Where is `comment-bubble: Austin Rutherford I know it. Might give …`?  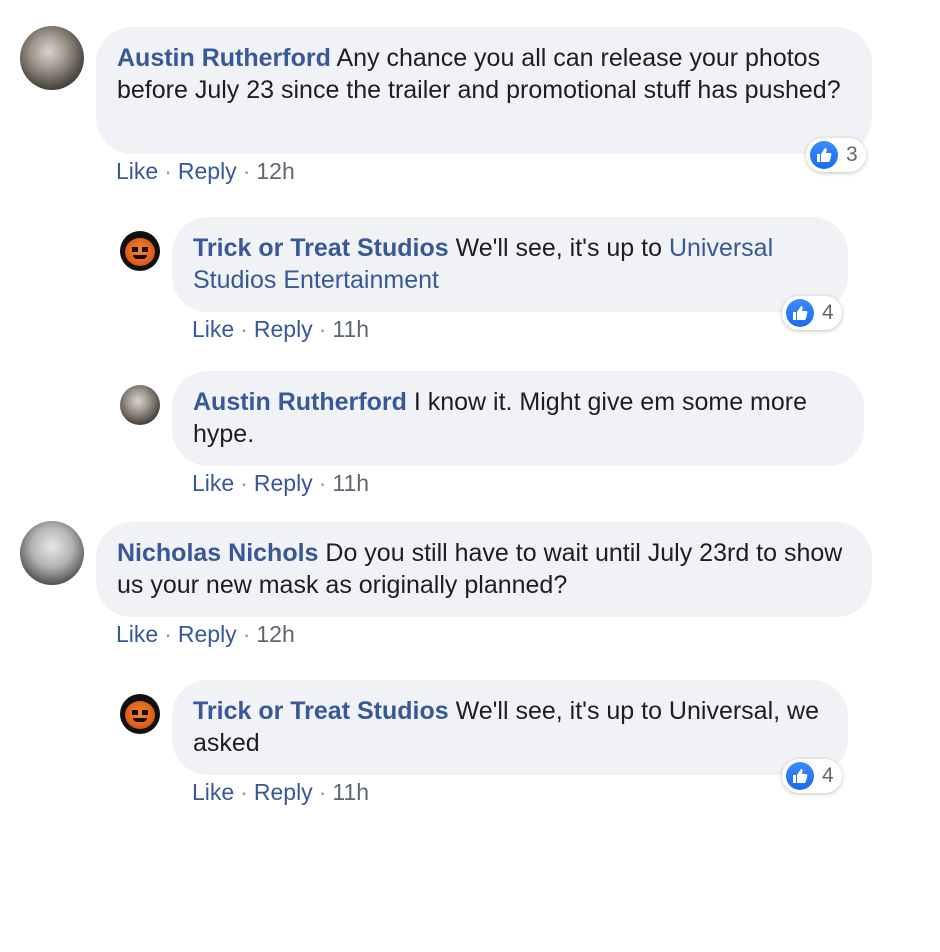
comment-bubble: Austin Rutherford I know it. Might give … is located at coordinates (518, 418).